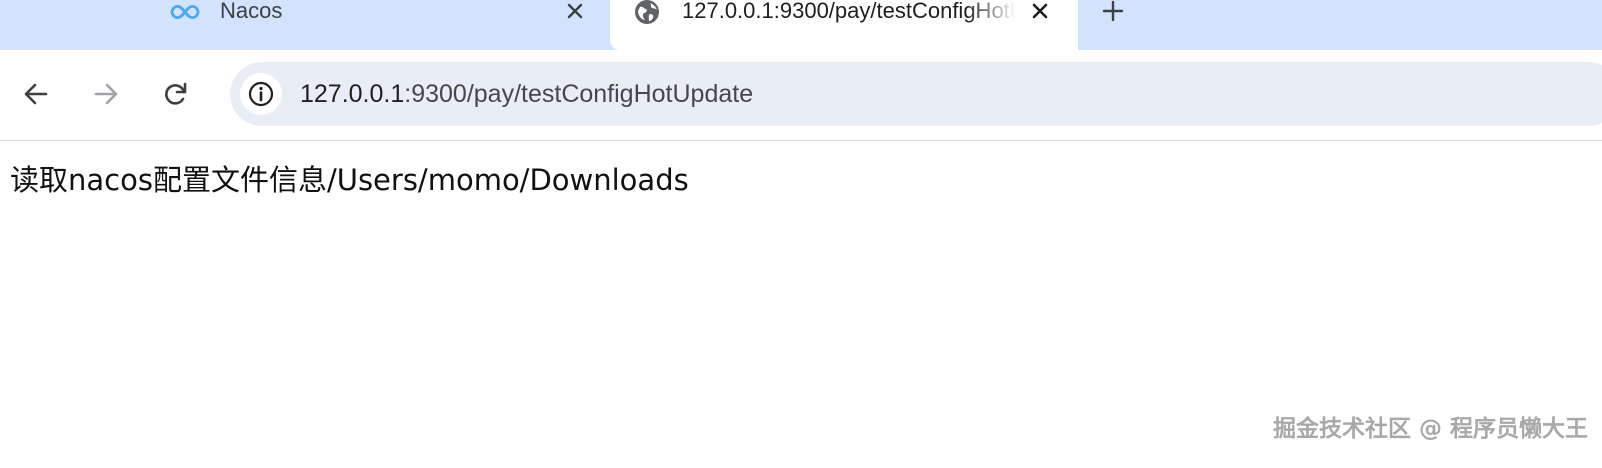  Describe the element at coordinates (801, 140) in the screenshot. I see `toolbar-divider` at that location.